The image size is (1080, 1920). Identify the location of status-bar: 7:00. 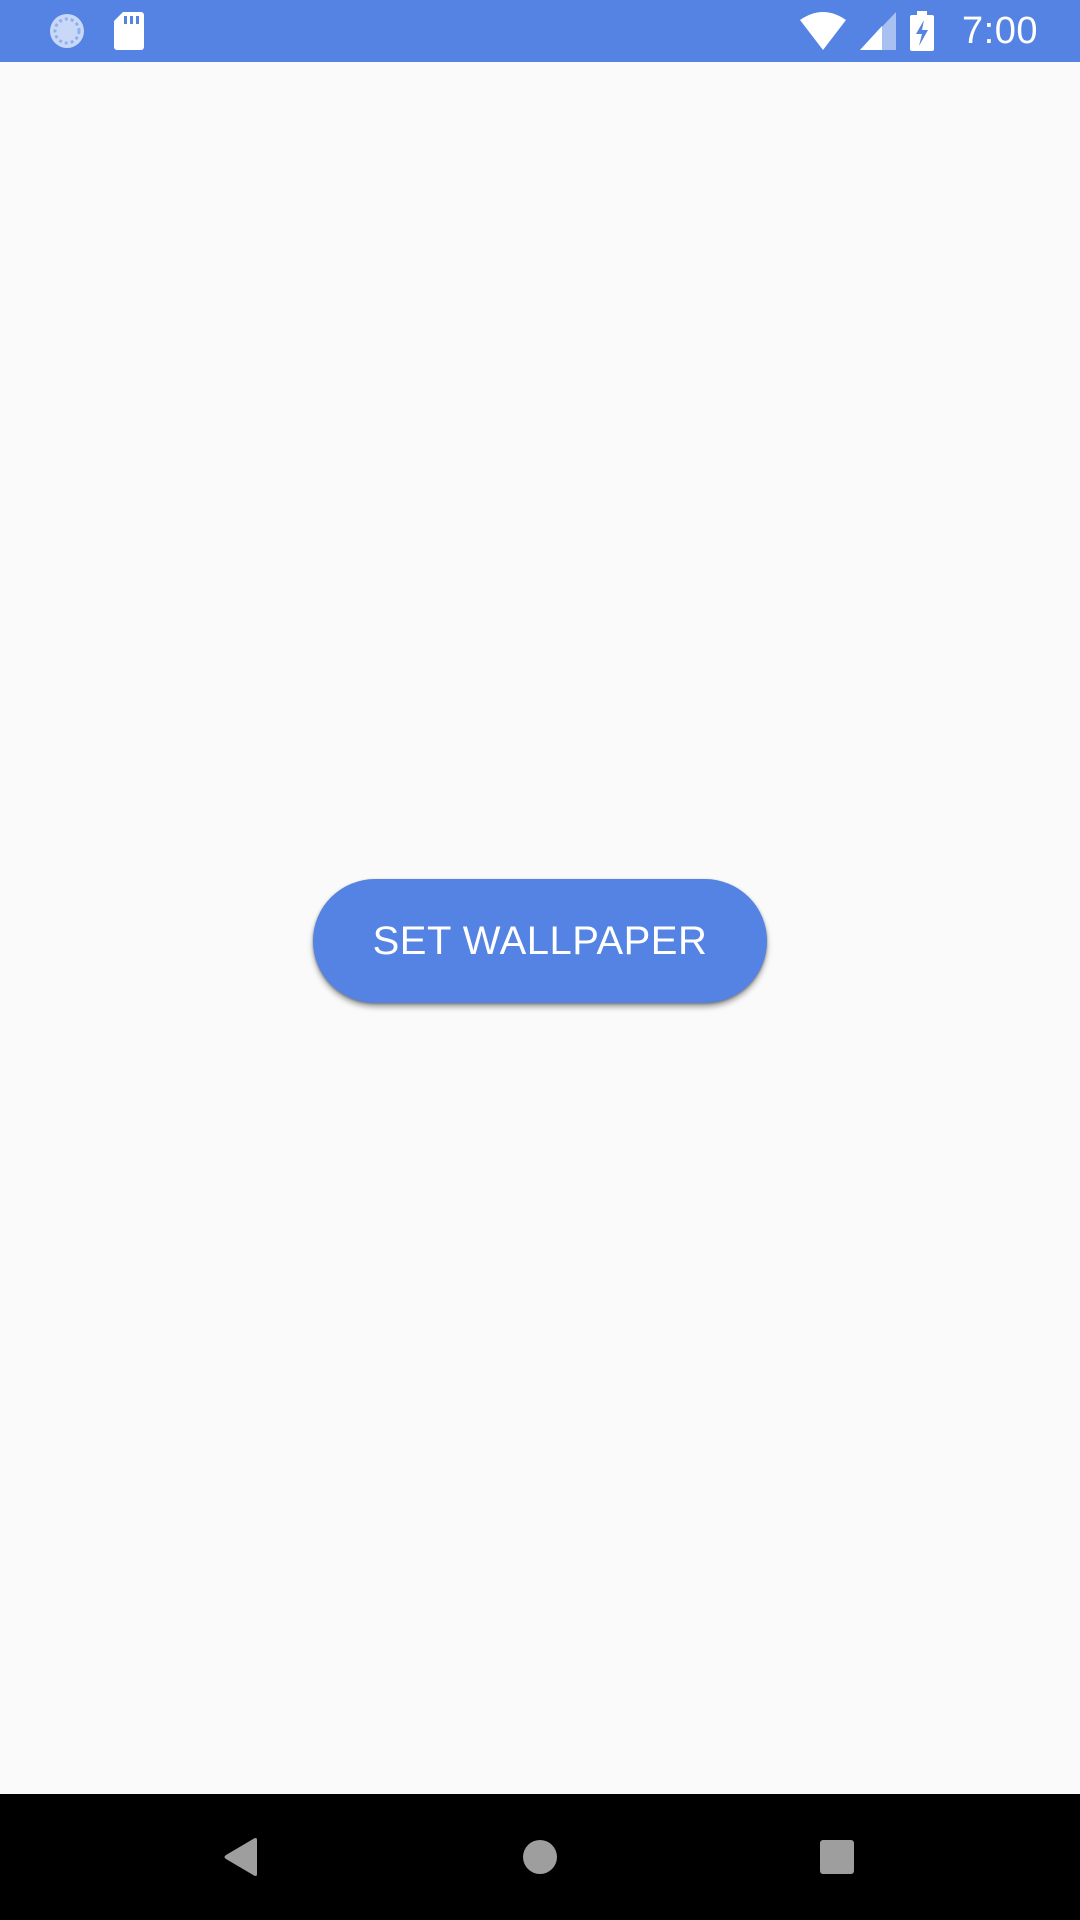
(540, 31).